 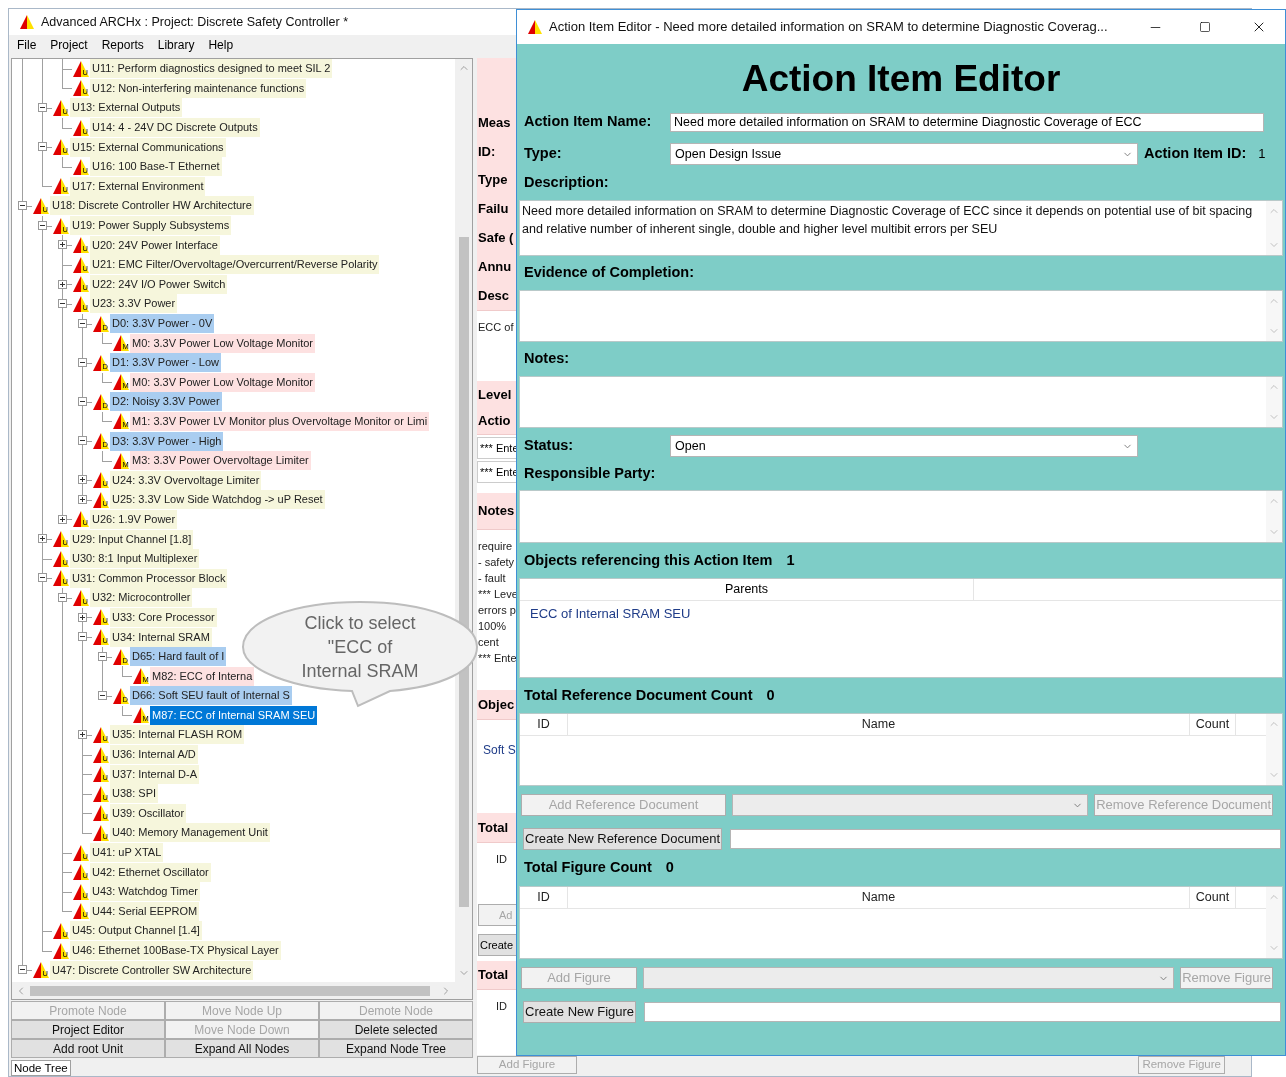 What do you see at coordinates (135, 559) in the screenshot?
I see `tree-node: U30: 8:1 Input Multiplexer` at bounding box center [135, 559].